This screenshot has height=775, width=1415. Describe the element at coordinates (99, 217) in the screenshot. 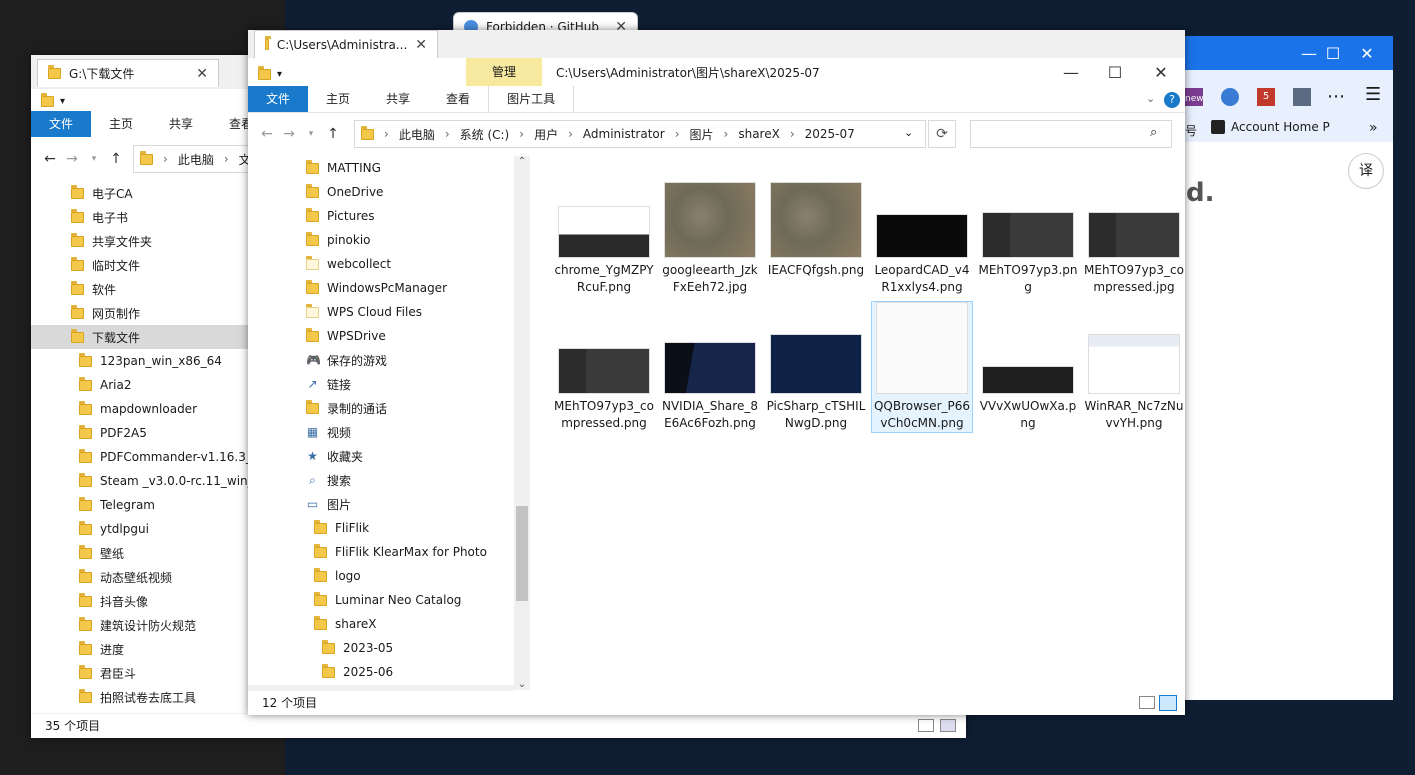

I see `tree-item: 电子书` at that location.